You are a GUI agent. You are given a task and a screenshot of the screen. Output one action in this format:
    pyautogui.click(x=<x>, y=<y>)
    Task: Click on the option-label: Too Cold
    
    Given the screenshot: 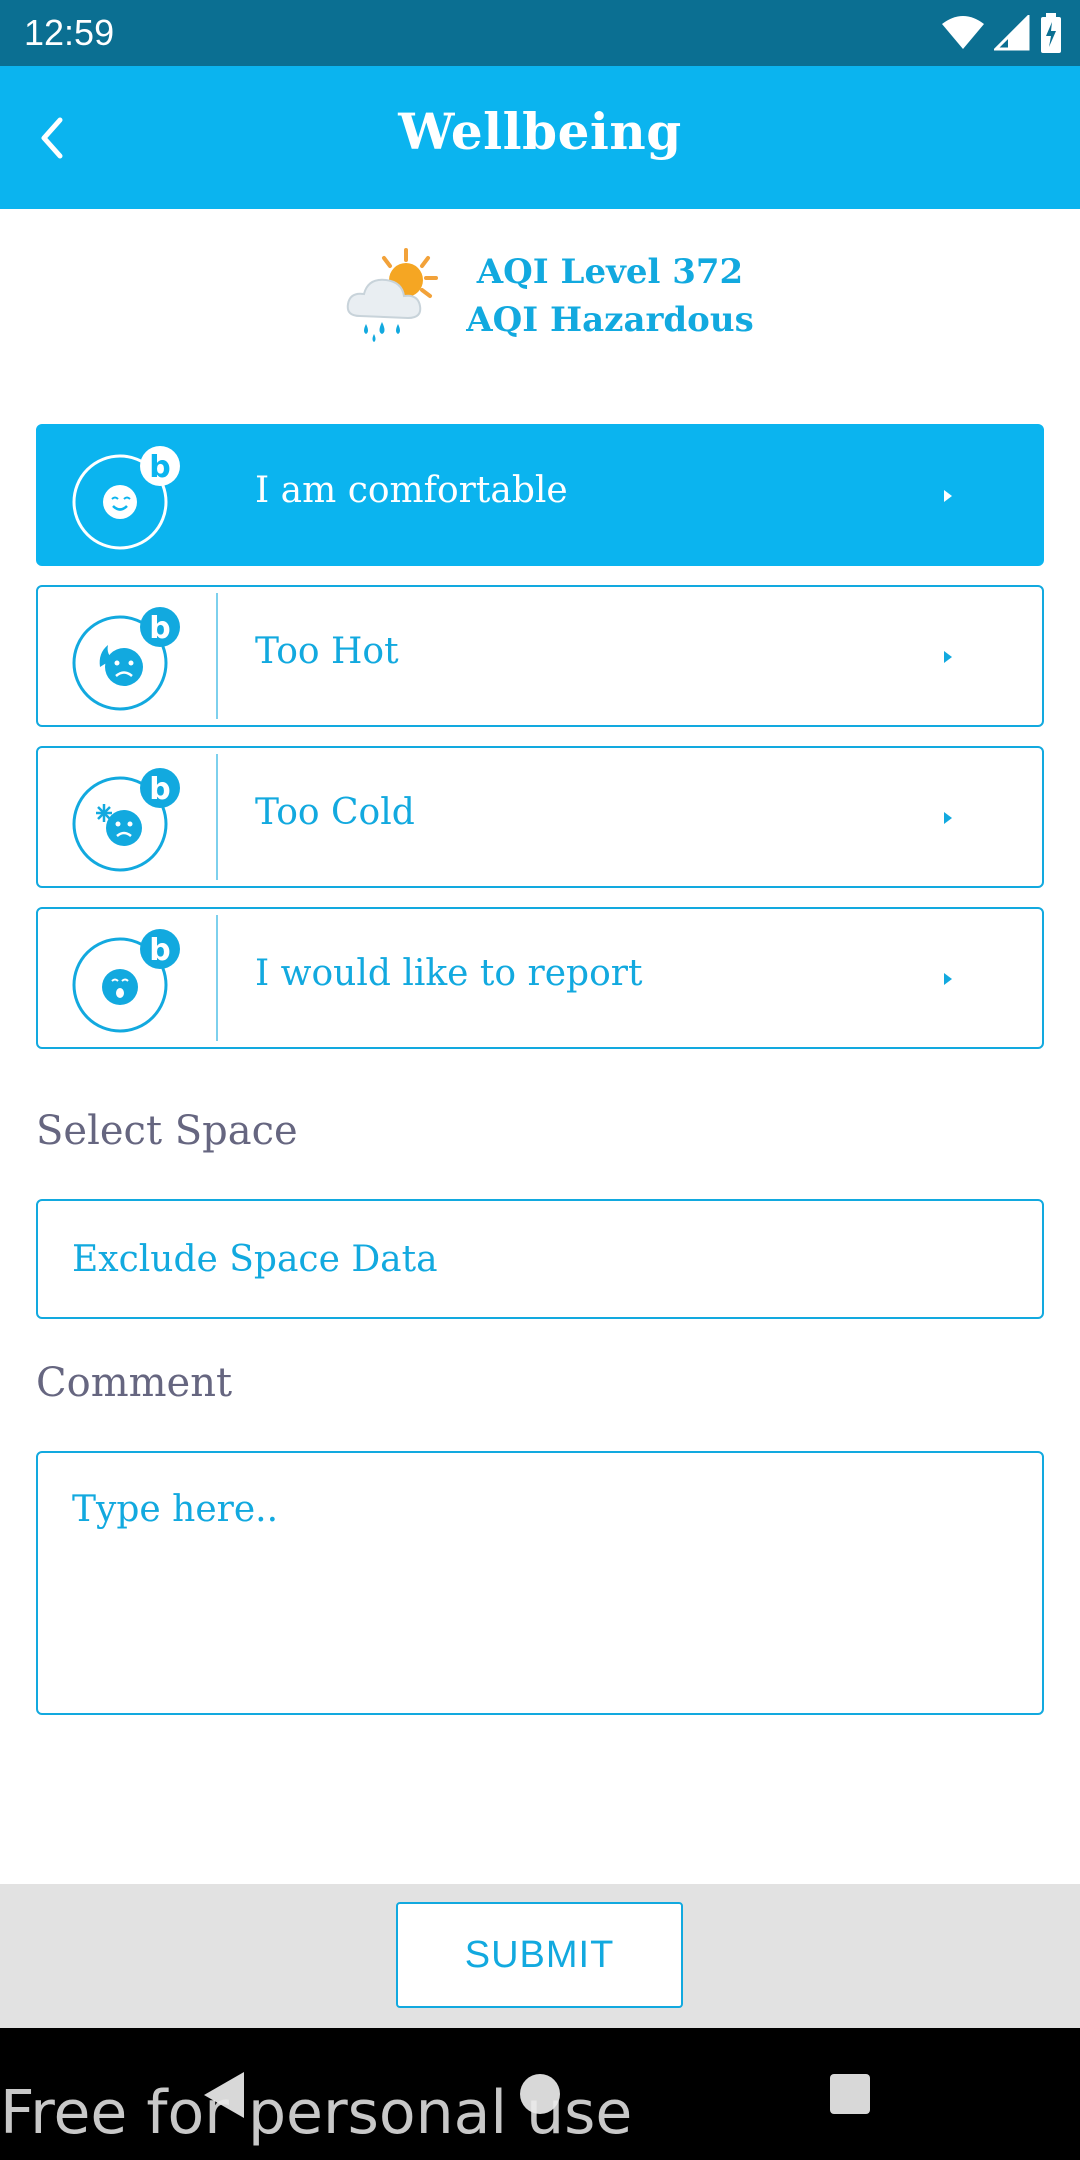 What is the action you would take?
    pyautogui.click(x=335, y=812)
    